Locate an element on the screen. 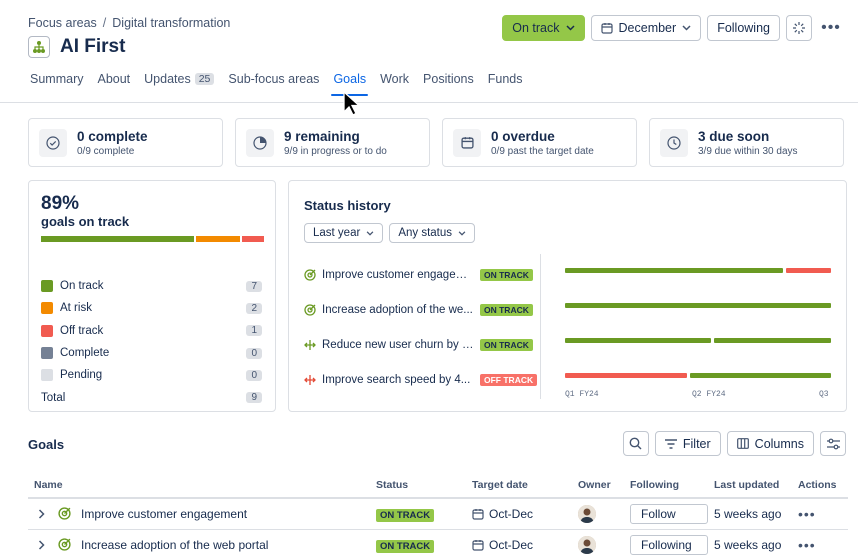 Image resolution: width=858 pixels, height=560 pixels. stat-card-remaining: 9 remaining 9/9 in progress or to do is located at coordinates (332, 142).